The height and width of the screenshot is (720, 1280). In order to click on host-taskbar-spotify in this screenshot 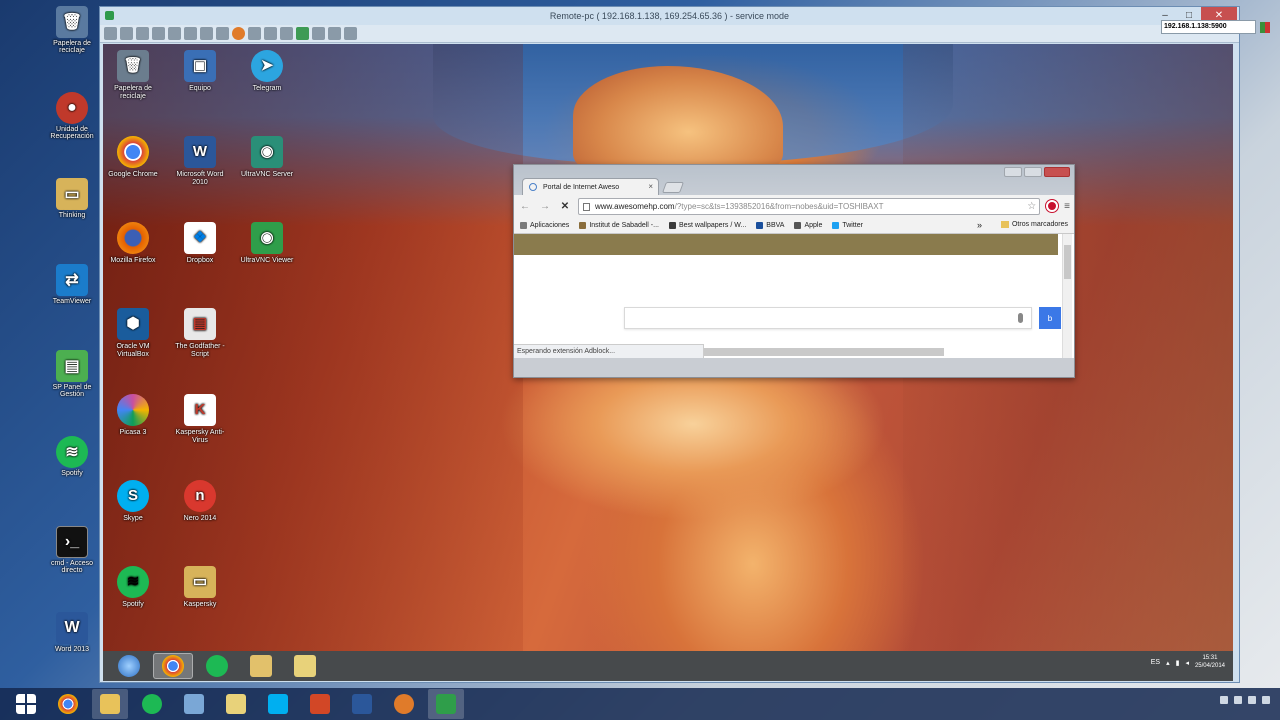, I will do `click(152, 704)`.